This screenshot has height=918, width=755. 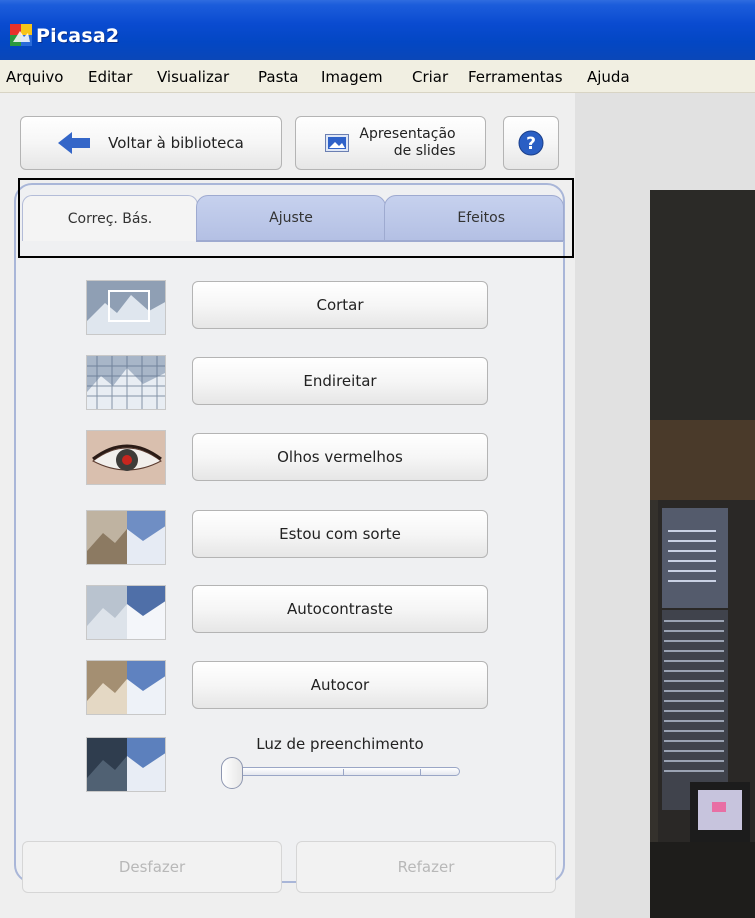 I want to click on slideshow-icon, so click(x=337, y=143).